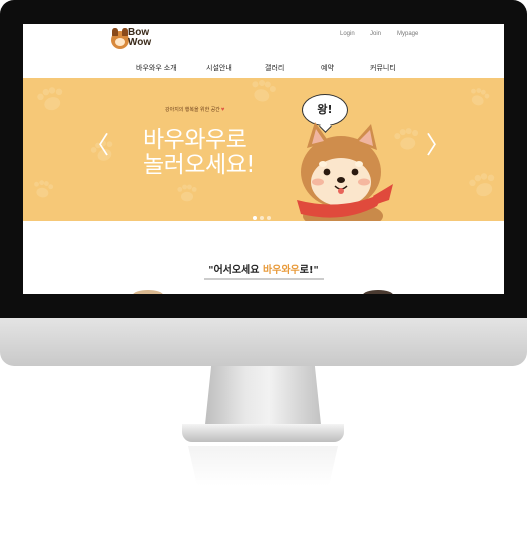  I want to click on shiba-dog-illustration, so click(345, 171).